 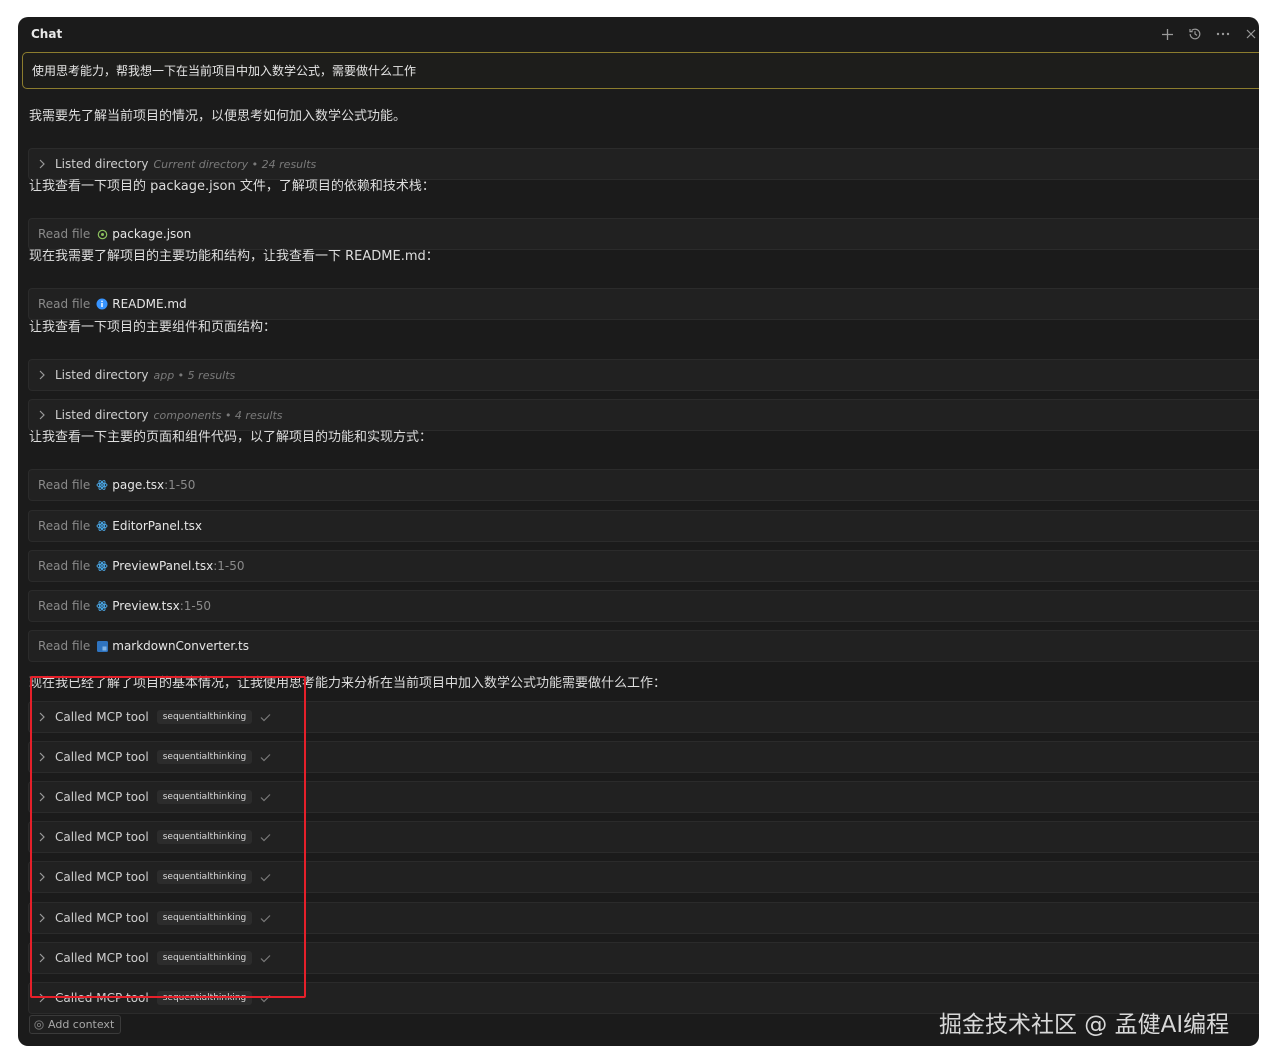 I want to click on at-icon, so click(x=39, y=1024).